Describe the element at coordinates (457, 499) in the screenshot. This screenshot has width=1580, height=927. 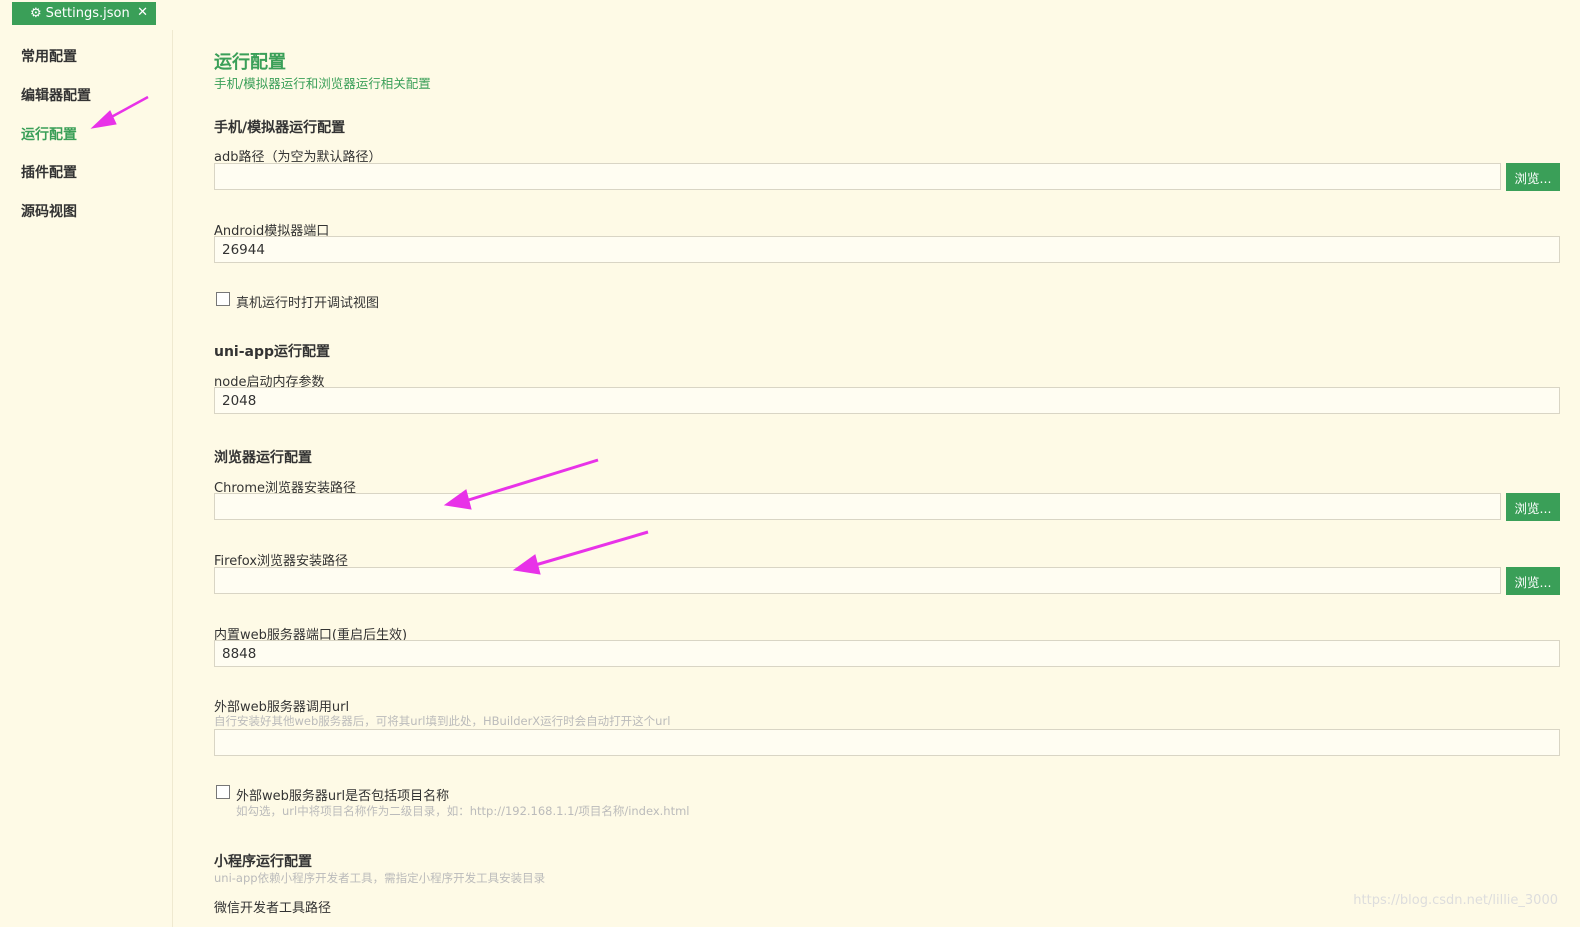
I see `arrow-head-chrome` at that location.